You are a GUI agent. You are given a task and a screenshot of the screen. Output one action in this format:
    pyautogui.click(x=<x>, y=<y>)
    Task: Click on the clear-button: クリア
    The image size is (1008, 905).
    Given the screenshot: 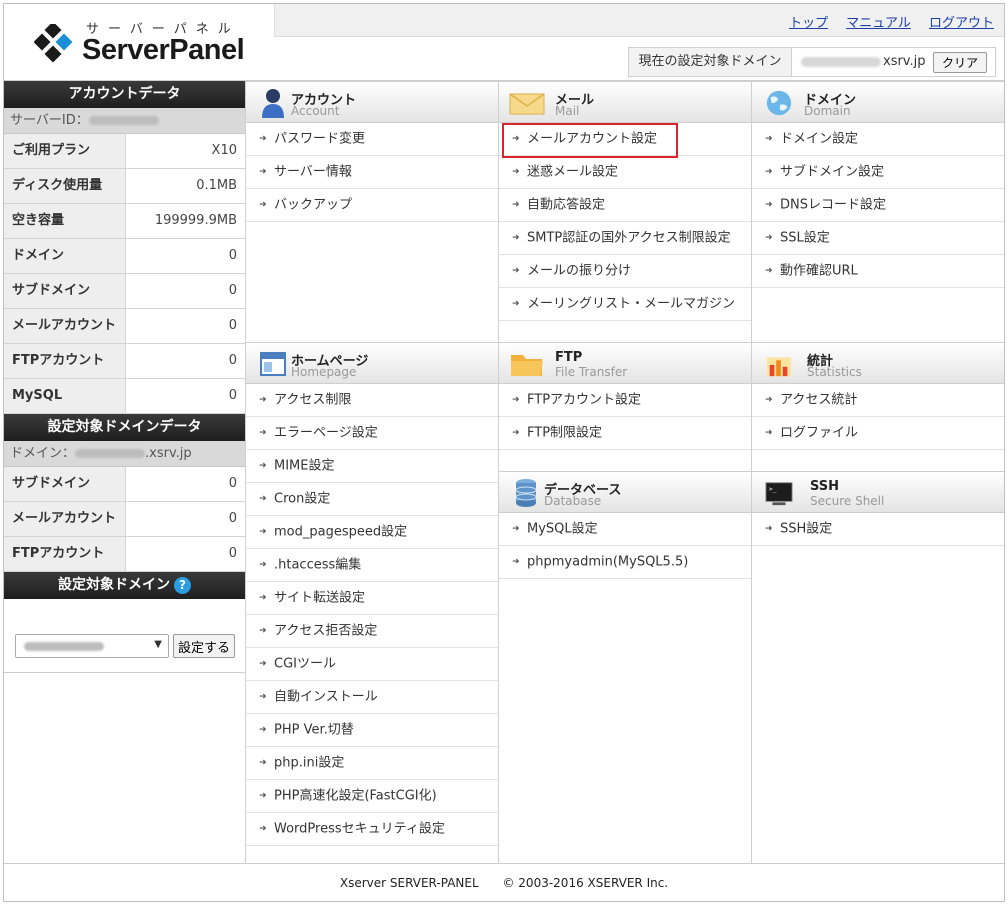 What is the action you would take?
    pyautogui.click(x=959, y=62)
    